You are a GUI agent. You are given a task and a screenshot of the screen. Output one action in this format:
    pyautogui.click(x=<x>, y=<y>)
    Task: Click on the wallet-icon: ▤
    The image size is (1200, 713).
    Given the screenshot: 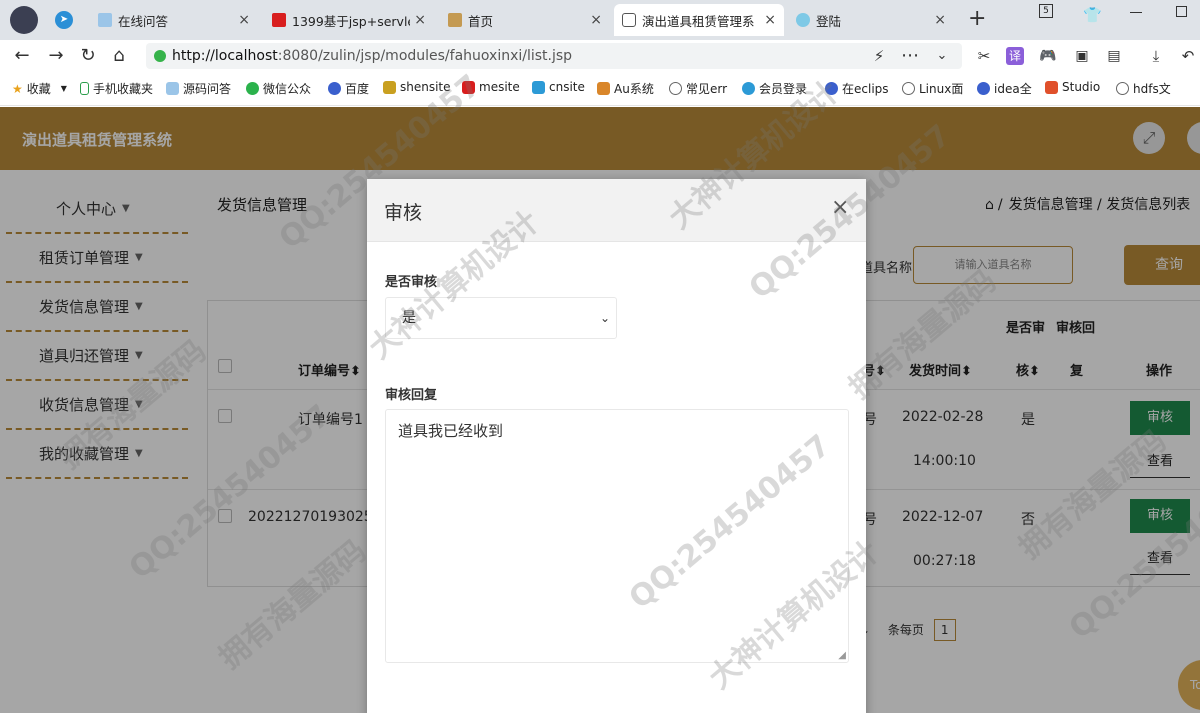 What is the action you would take?
    pyautogui.click(x=1114, y=56)
    